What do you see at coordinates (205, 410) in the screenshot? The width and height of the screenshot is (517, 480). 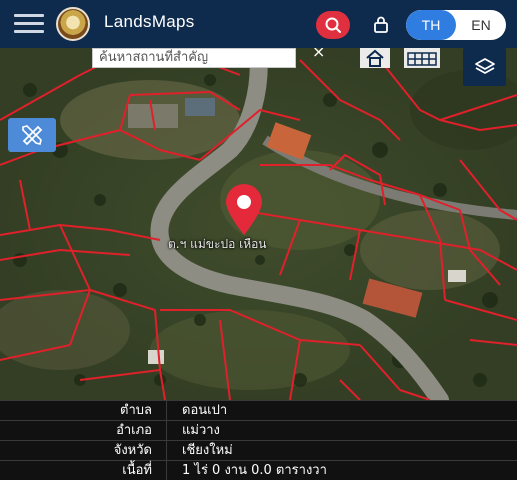 I see `info-value: ดอนเปา` at bounding box center [205, 410].